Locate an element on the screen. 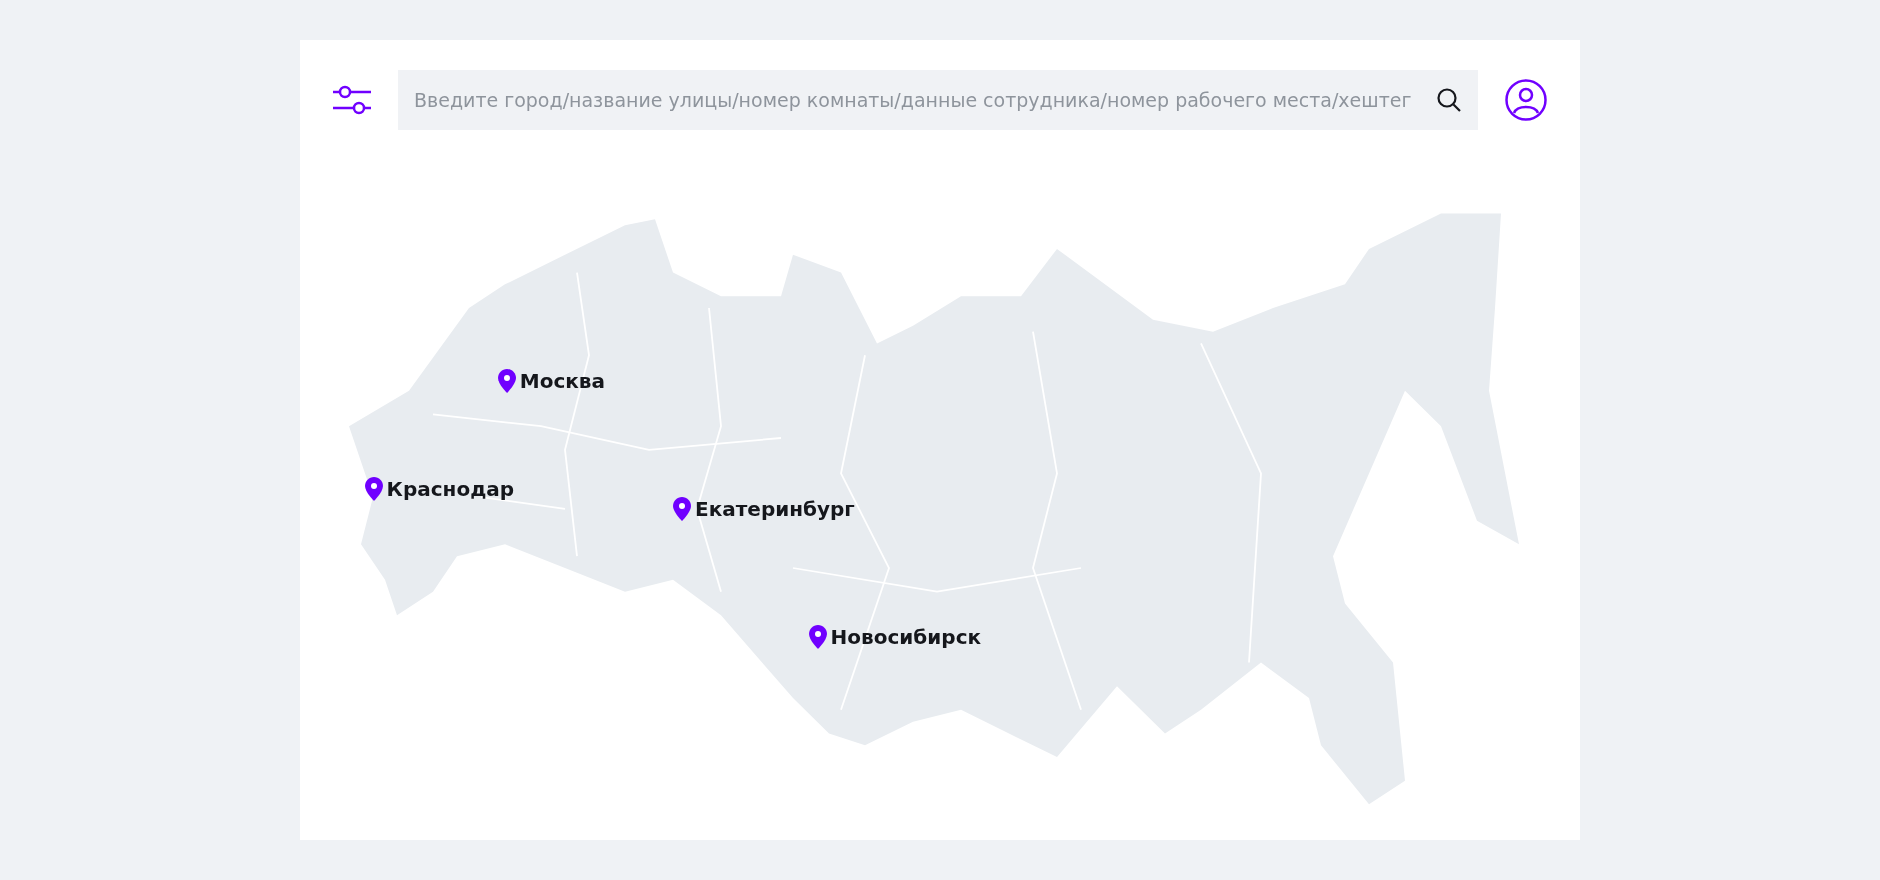 This screenshot has height=880, width=1880. city-label: Новосибирск is located at coordinates (906, 636).